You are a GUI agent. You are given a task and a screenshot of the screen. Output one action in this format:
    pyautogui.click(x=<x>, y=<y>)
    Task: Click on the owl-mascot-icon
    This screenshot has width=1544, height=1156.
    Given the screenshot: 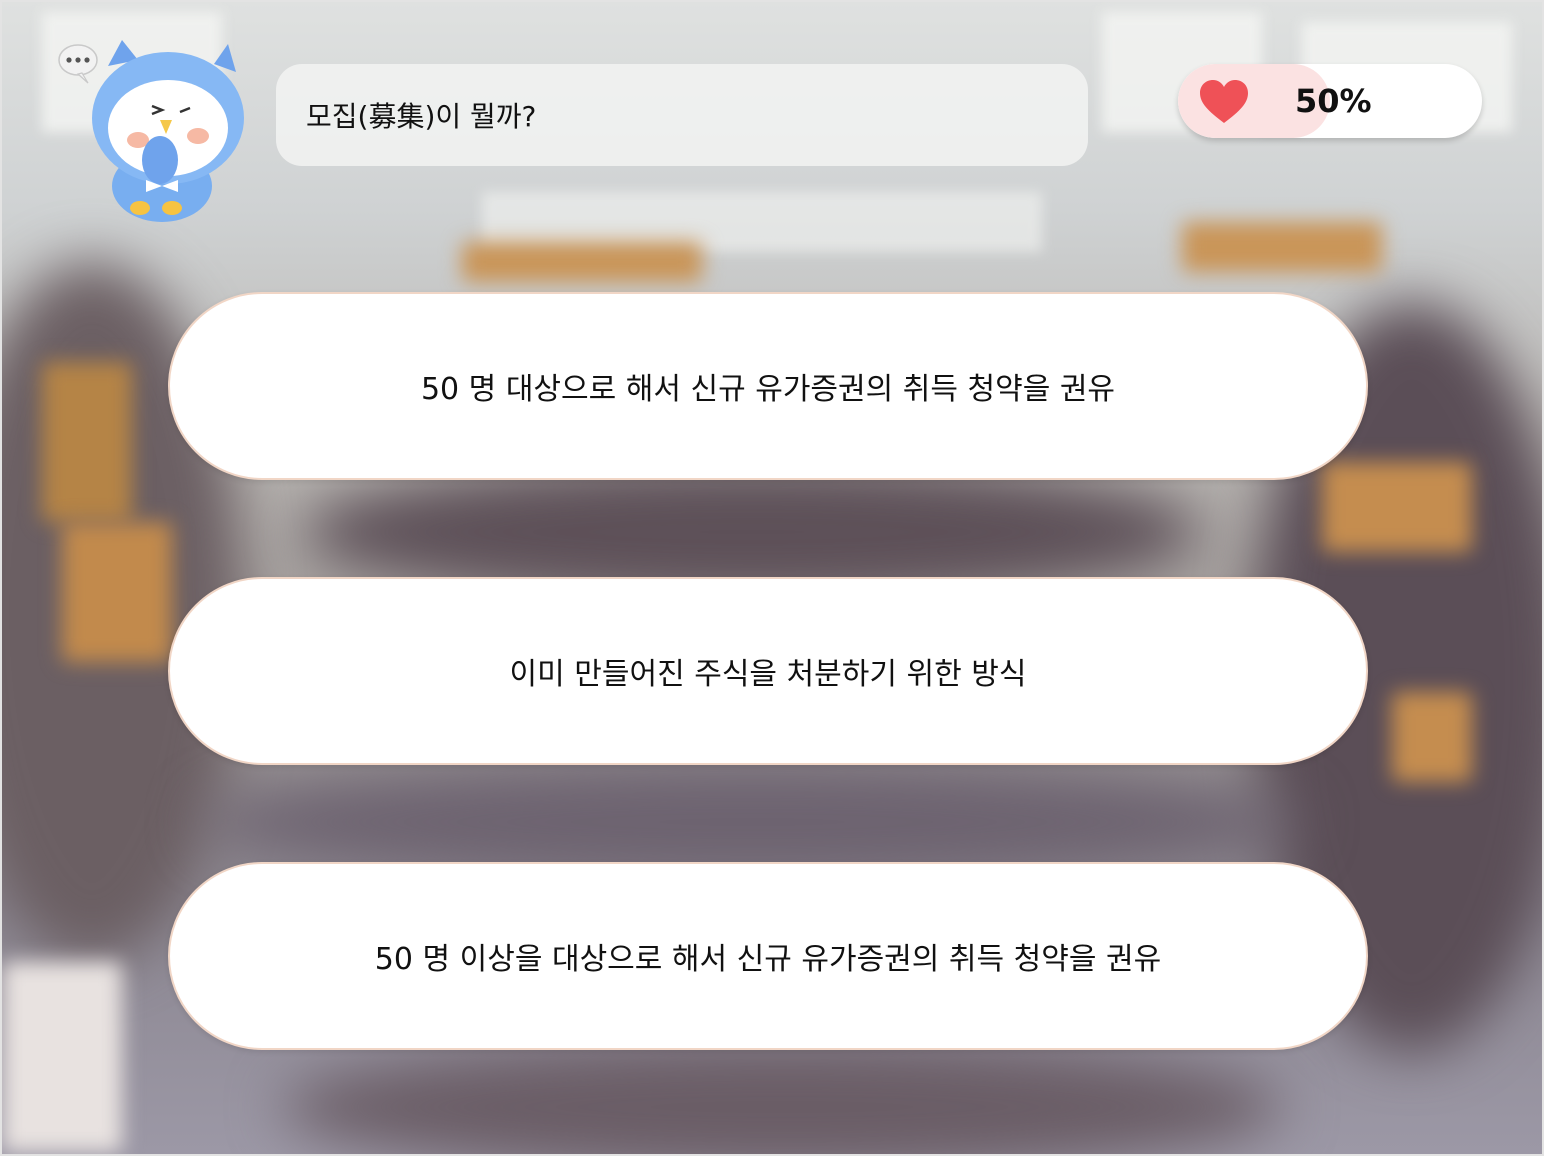 What is the action you would take?
    pyautogui.click(x=156, y=131)
    